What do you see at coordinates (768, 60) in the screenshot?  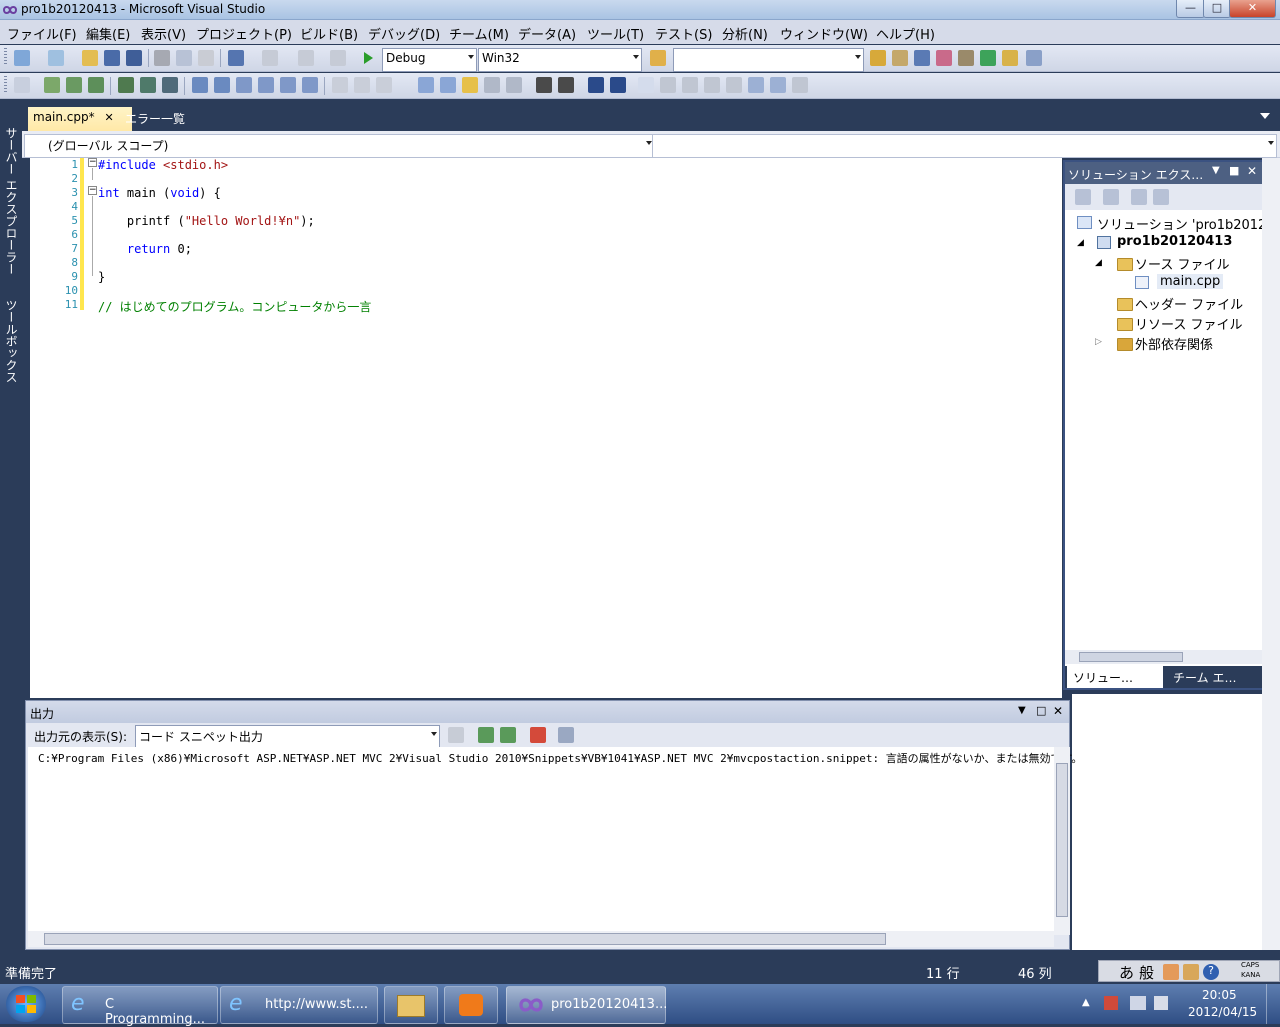 I see `find-combo` at bounding box center [768, 60].